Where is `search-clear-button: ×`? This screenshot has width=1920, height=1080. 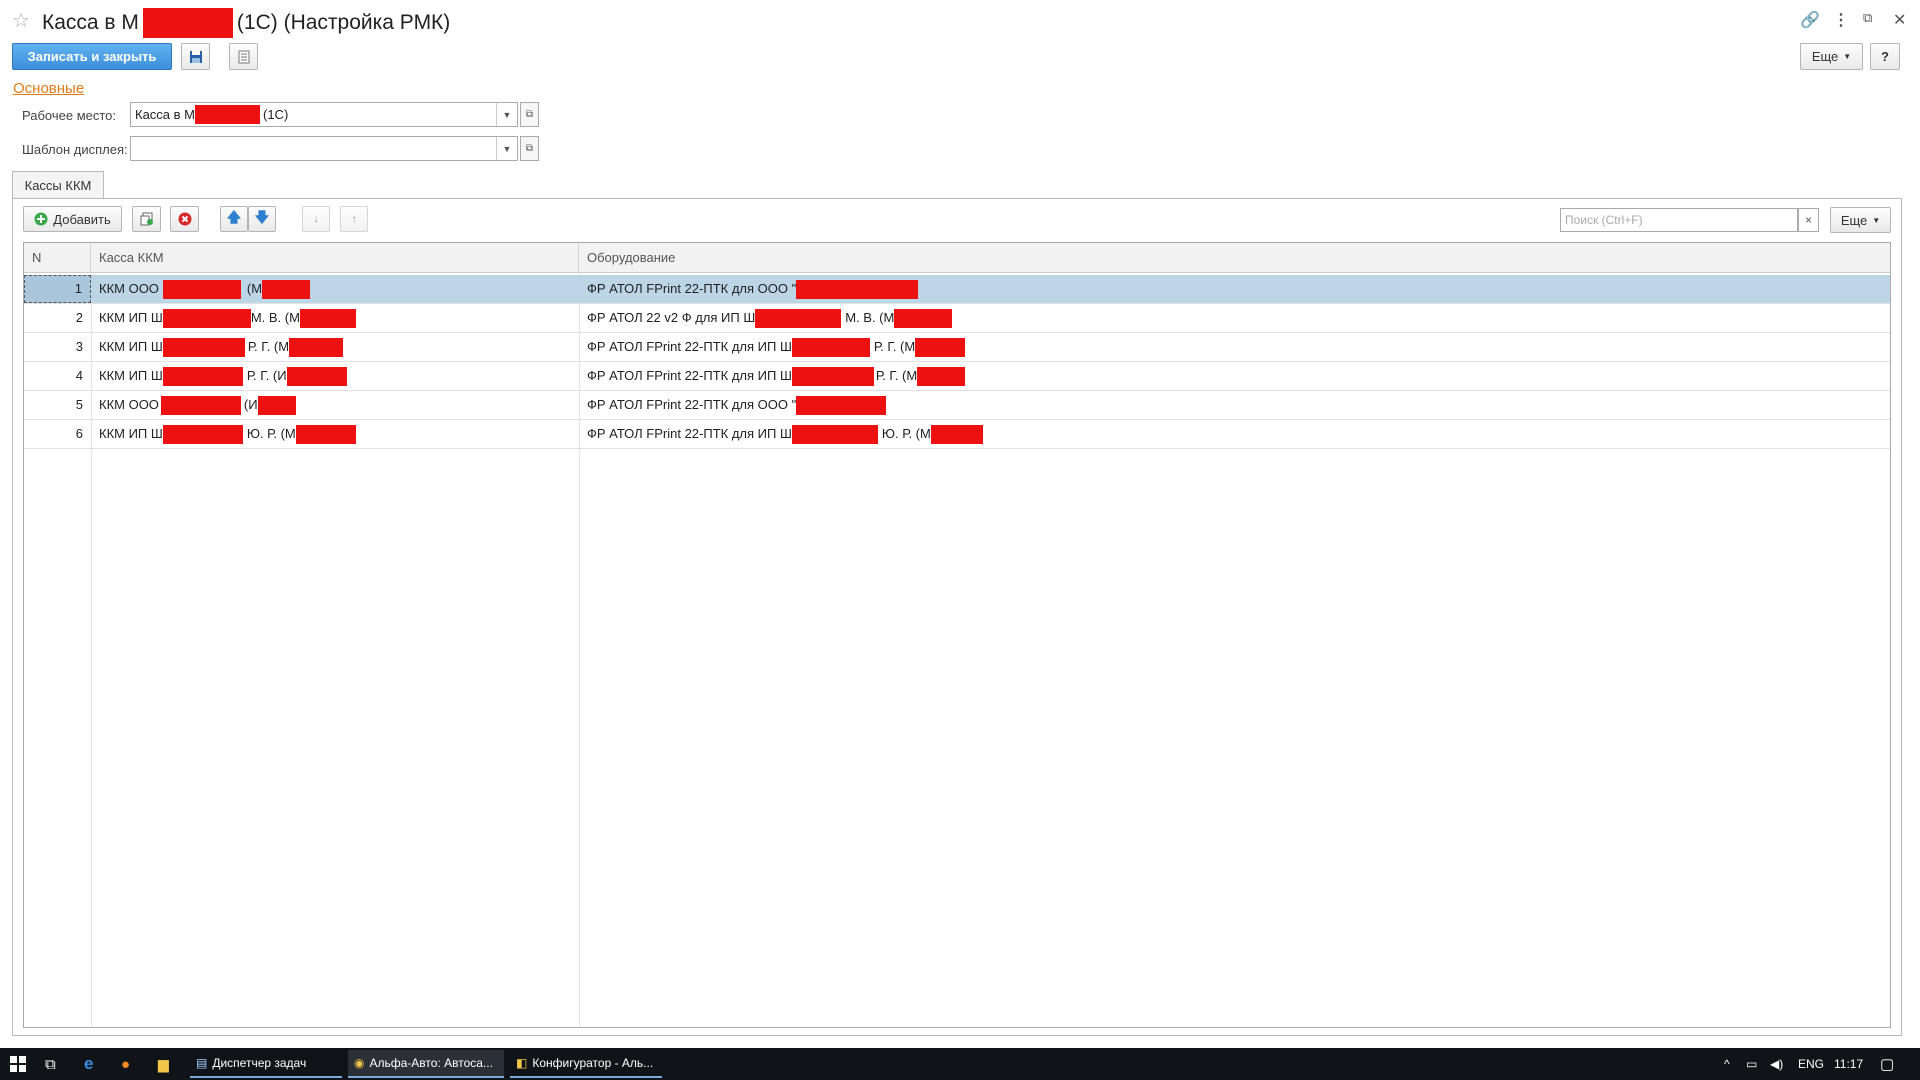 search-clear-button: × is located at coordinates (1808, 220).